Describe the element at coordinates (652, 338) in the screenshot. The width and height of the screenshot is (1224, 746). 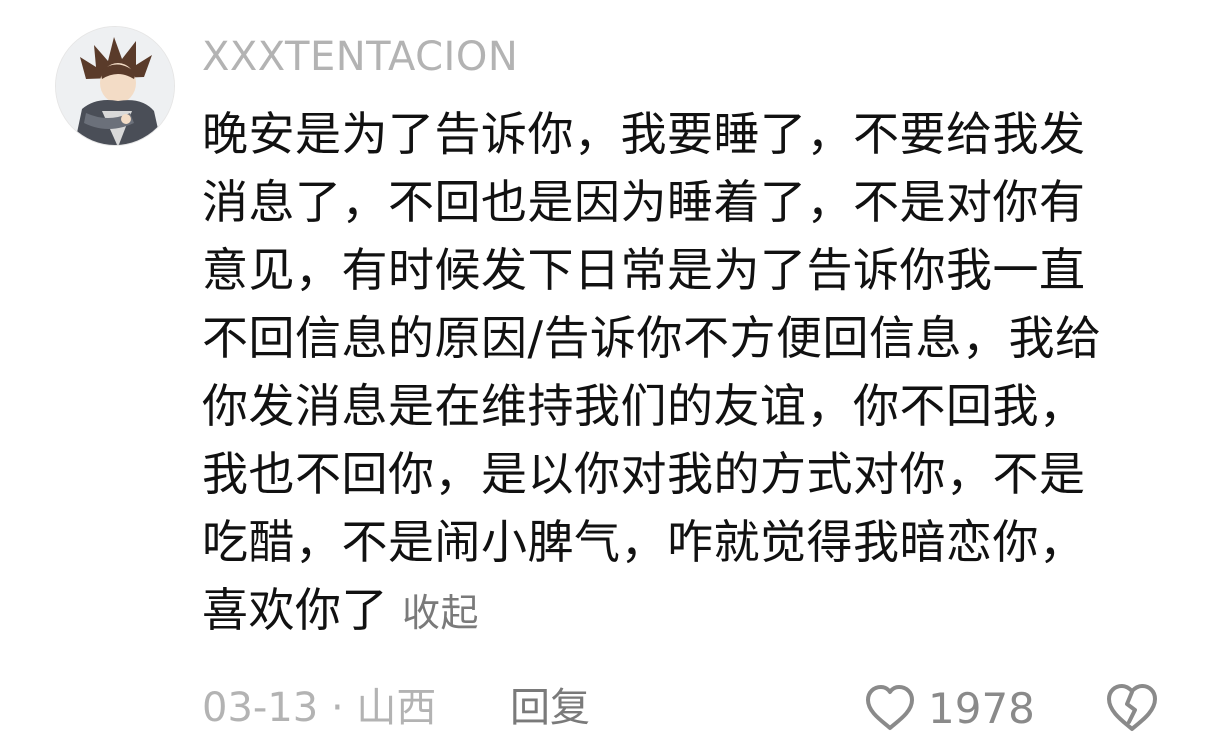
I see `comment-line: 不回信息的原因/告诉你不方便回信息，我给` at that location.